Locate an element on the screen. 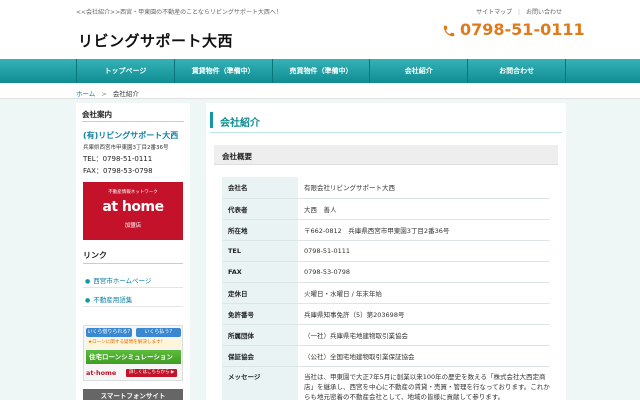 The width and height of the screenshot is (640, 400). page-heading: 会社紹介 is located at coordinates (386, 120).